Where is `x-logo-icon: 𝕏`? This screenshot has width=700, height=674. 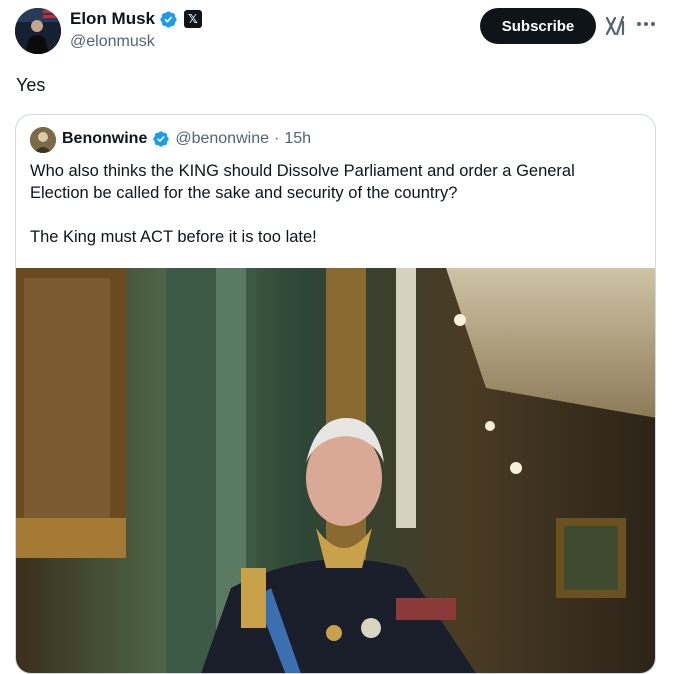
x-logo-icon: 𝕏 is located at coordinates (193, 19).